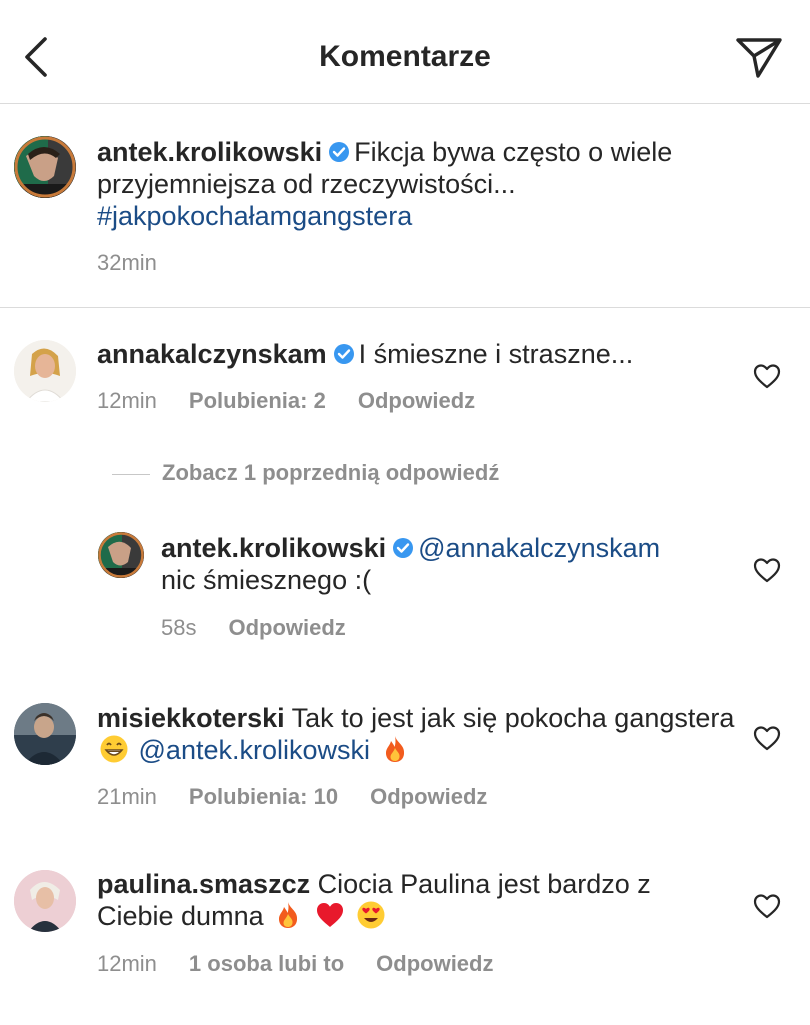 This screenshot has width=810, height=1025. What do you see at coordinates (266, 580) in the screenshot?
I see `reply-body: nic śmiesznego :(` at bounding box center [266, 580].